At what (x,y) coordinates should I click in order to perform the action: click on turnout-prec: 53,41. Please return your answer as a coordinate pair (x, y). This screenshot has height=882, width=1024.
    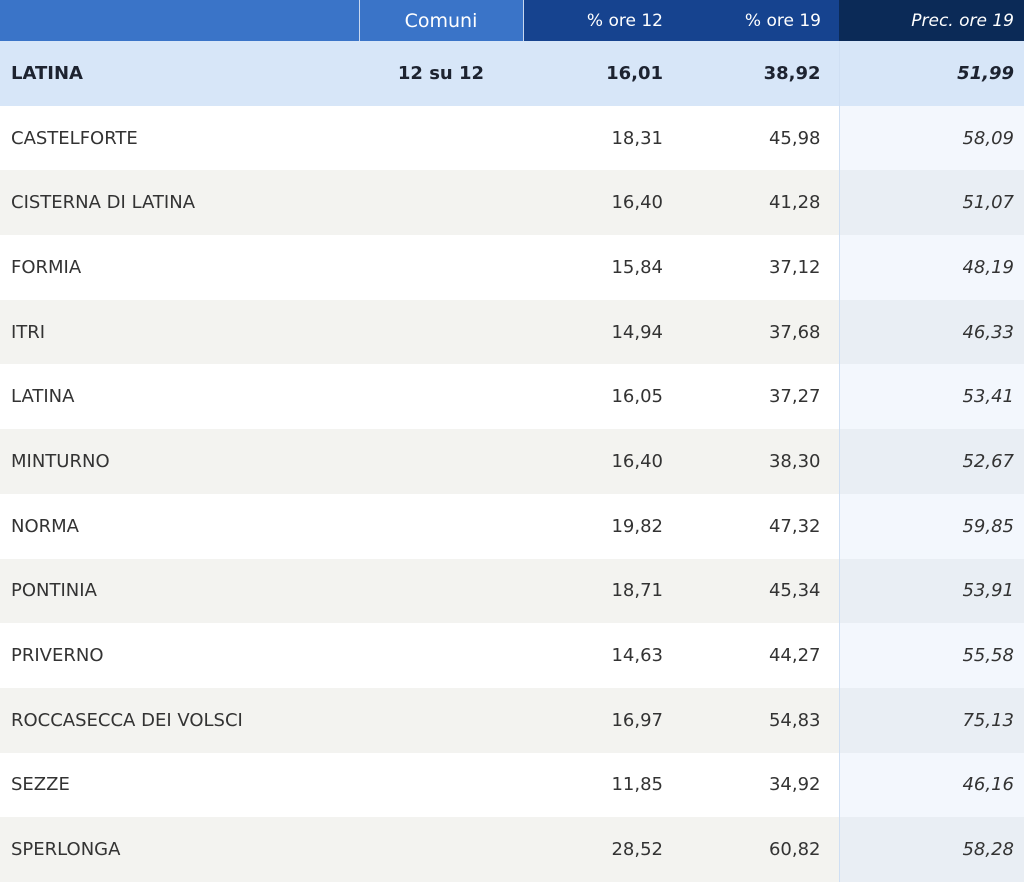
    Looking at the image, I should click on (931, 397).